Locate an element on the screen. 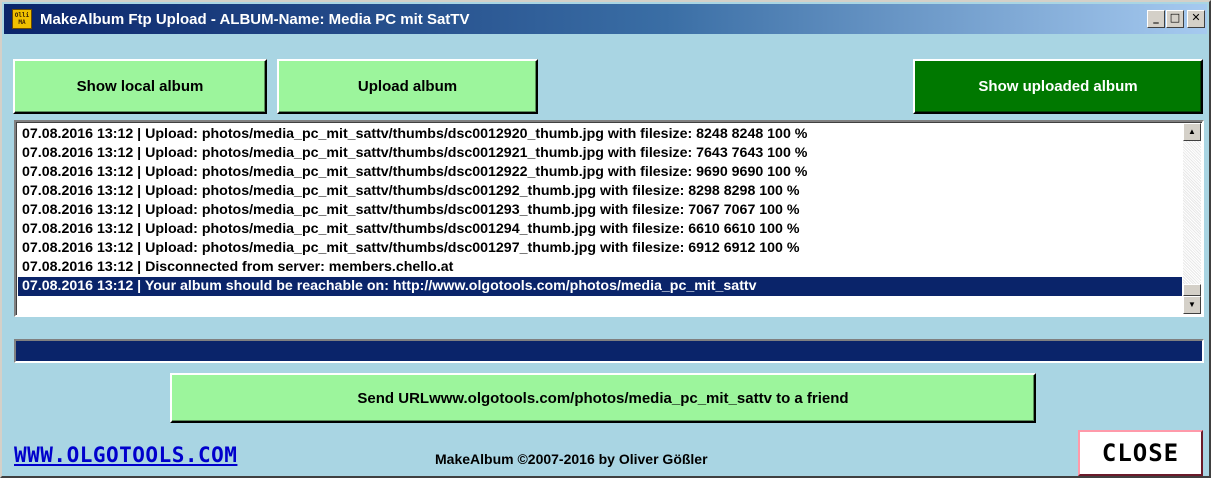 The width and height of the screenshot is (1211, 478). log-scrollbar: ▲ ▼ is located at coordinates (1192, 218).